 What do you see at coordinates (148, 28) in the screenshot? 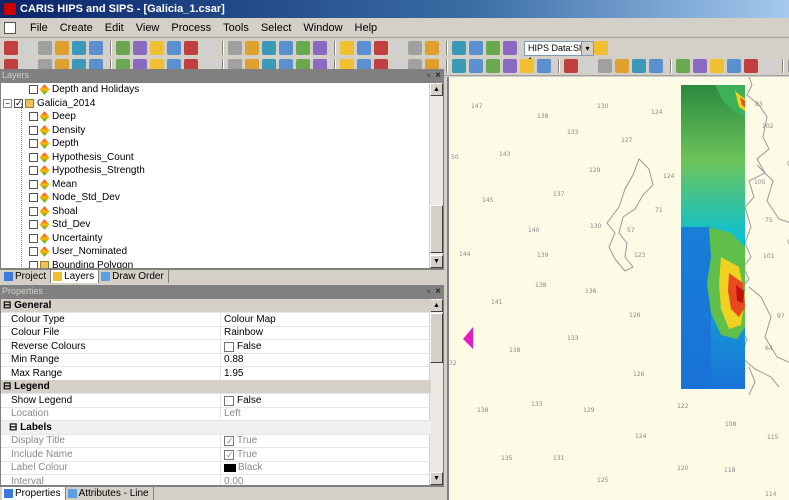
I see `menu-view: View` at bounding box center [148, 28].